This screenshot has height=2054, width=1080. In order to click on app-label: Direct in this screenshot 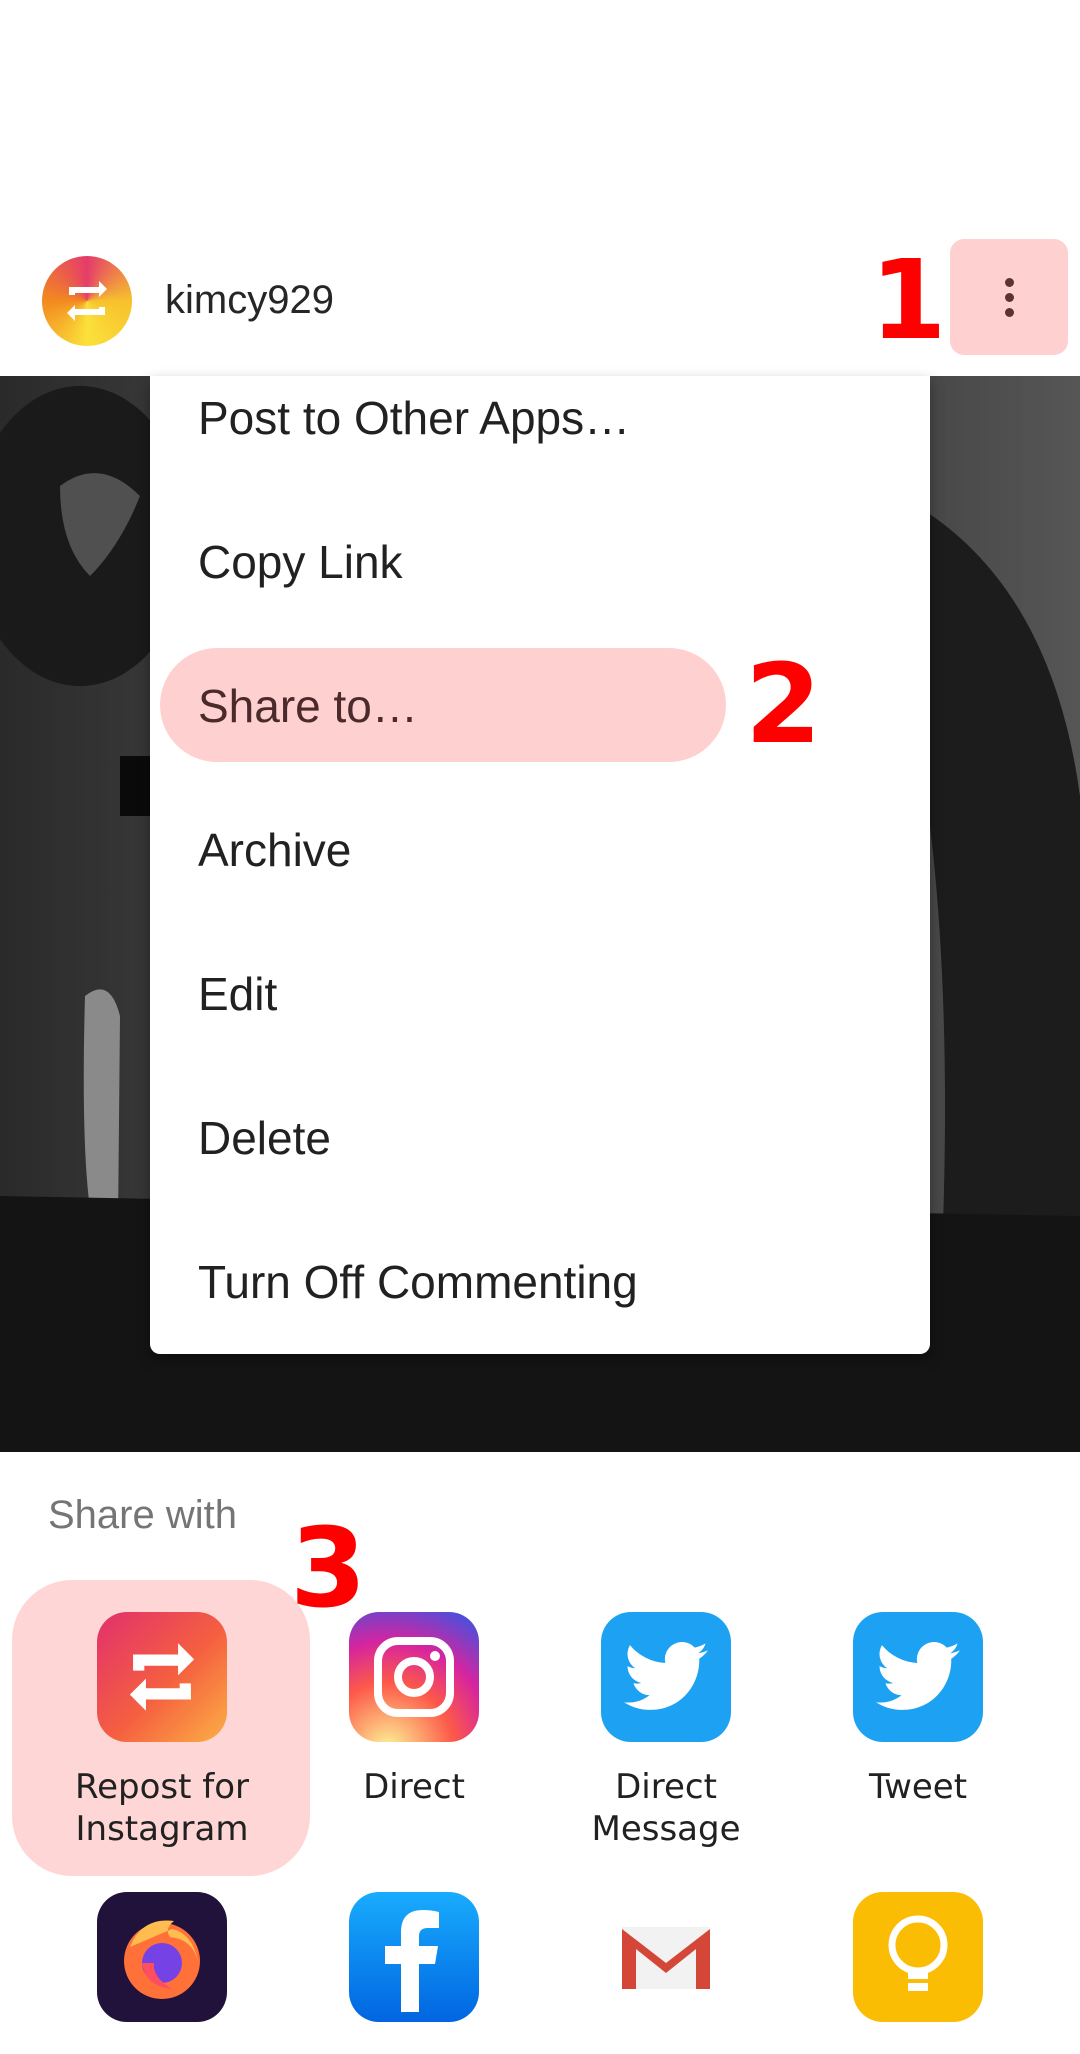, I will do `click(414, 1787)`.